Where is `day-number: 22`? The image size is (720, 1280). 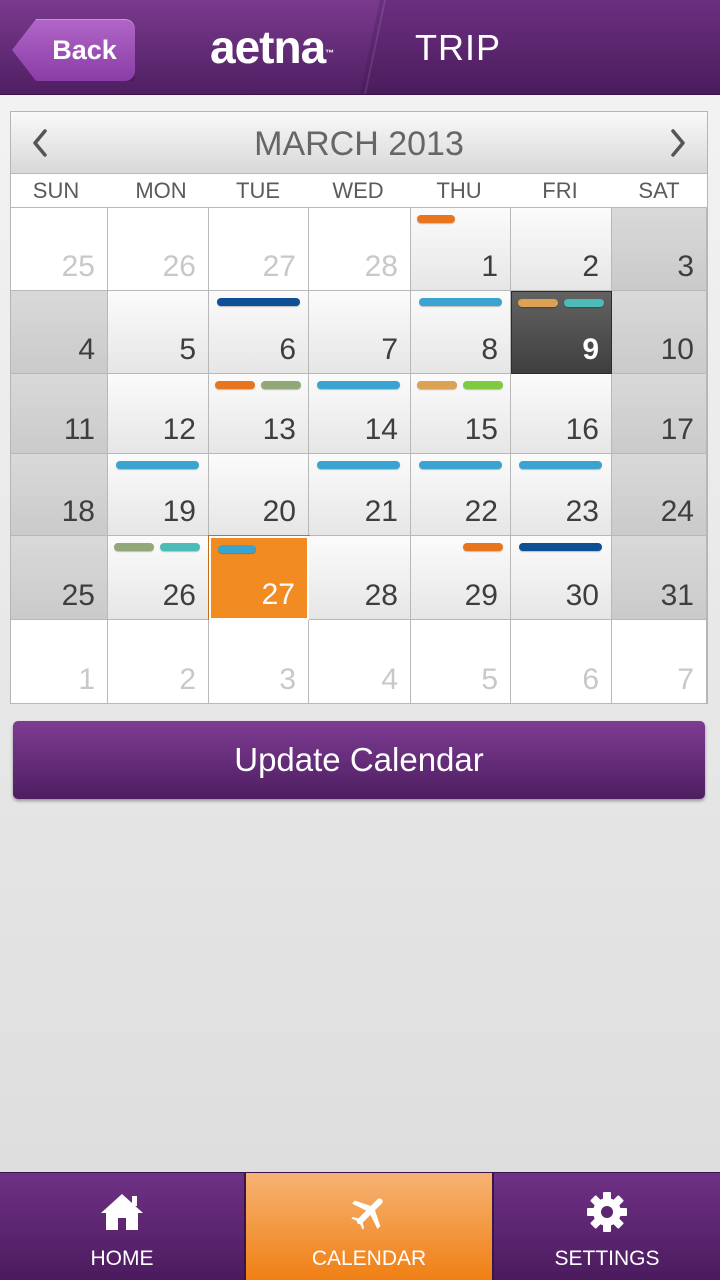 day-number: 22 is located at coordinates (481, 511).